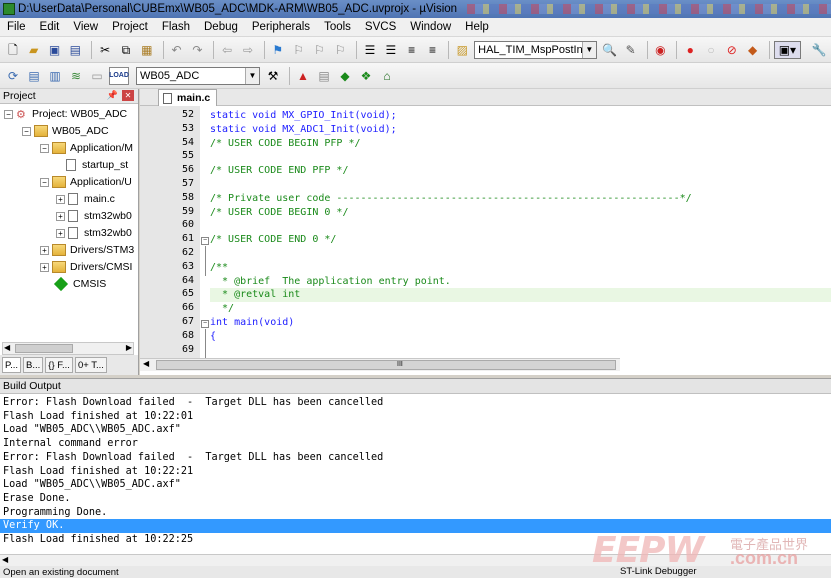  What do you see at coordinates (13, 76) in the screenshot?
I see `translate-icon: ⟳` at bounding box center [13, 76].